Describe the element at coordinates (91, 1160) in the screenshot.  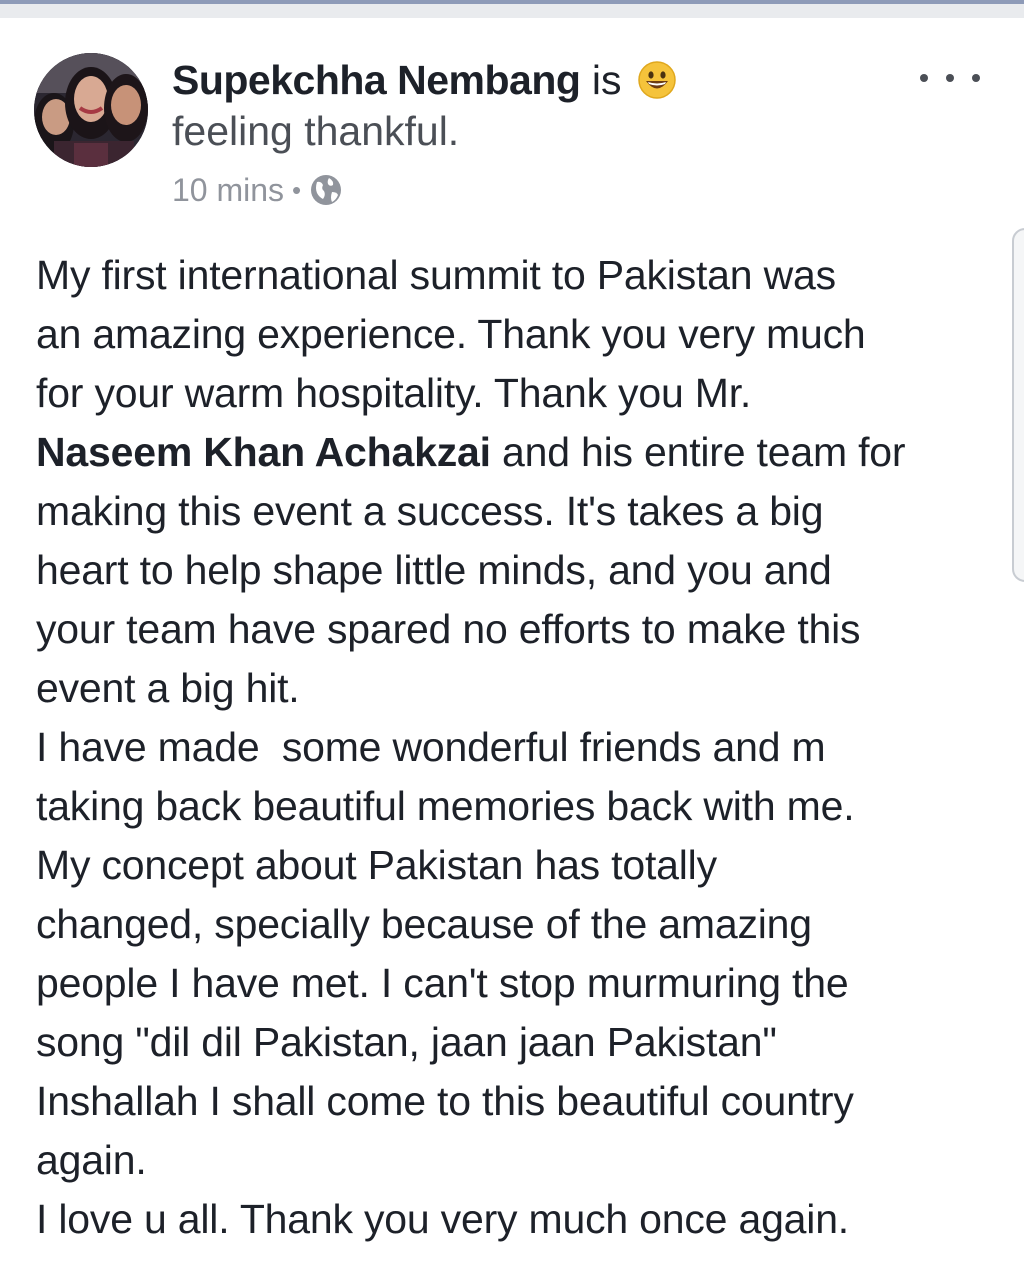
I see `post-text-line: again.` at that location.